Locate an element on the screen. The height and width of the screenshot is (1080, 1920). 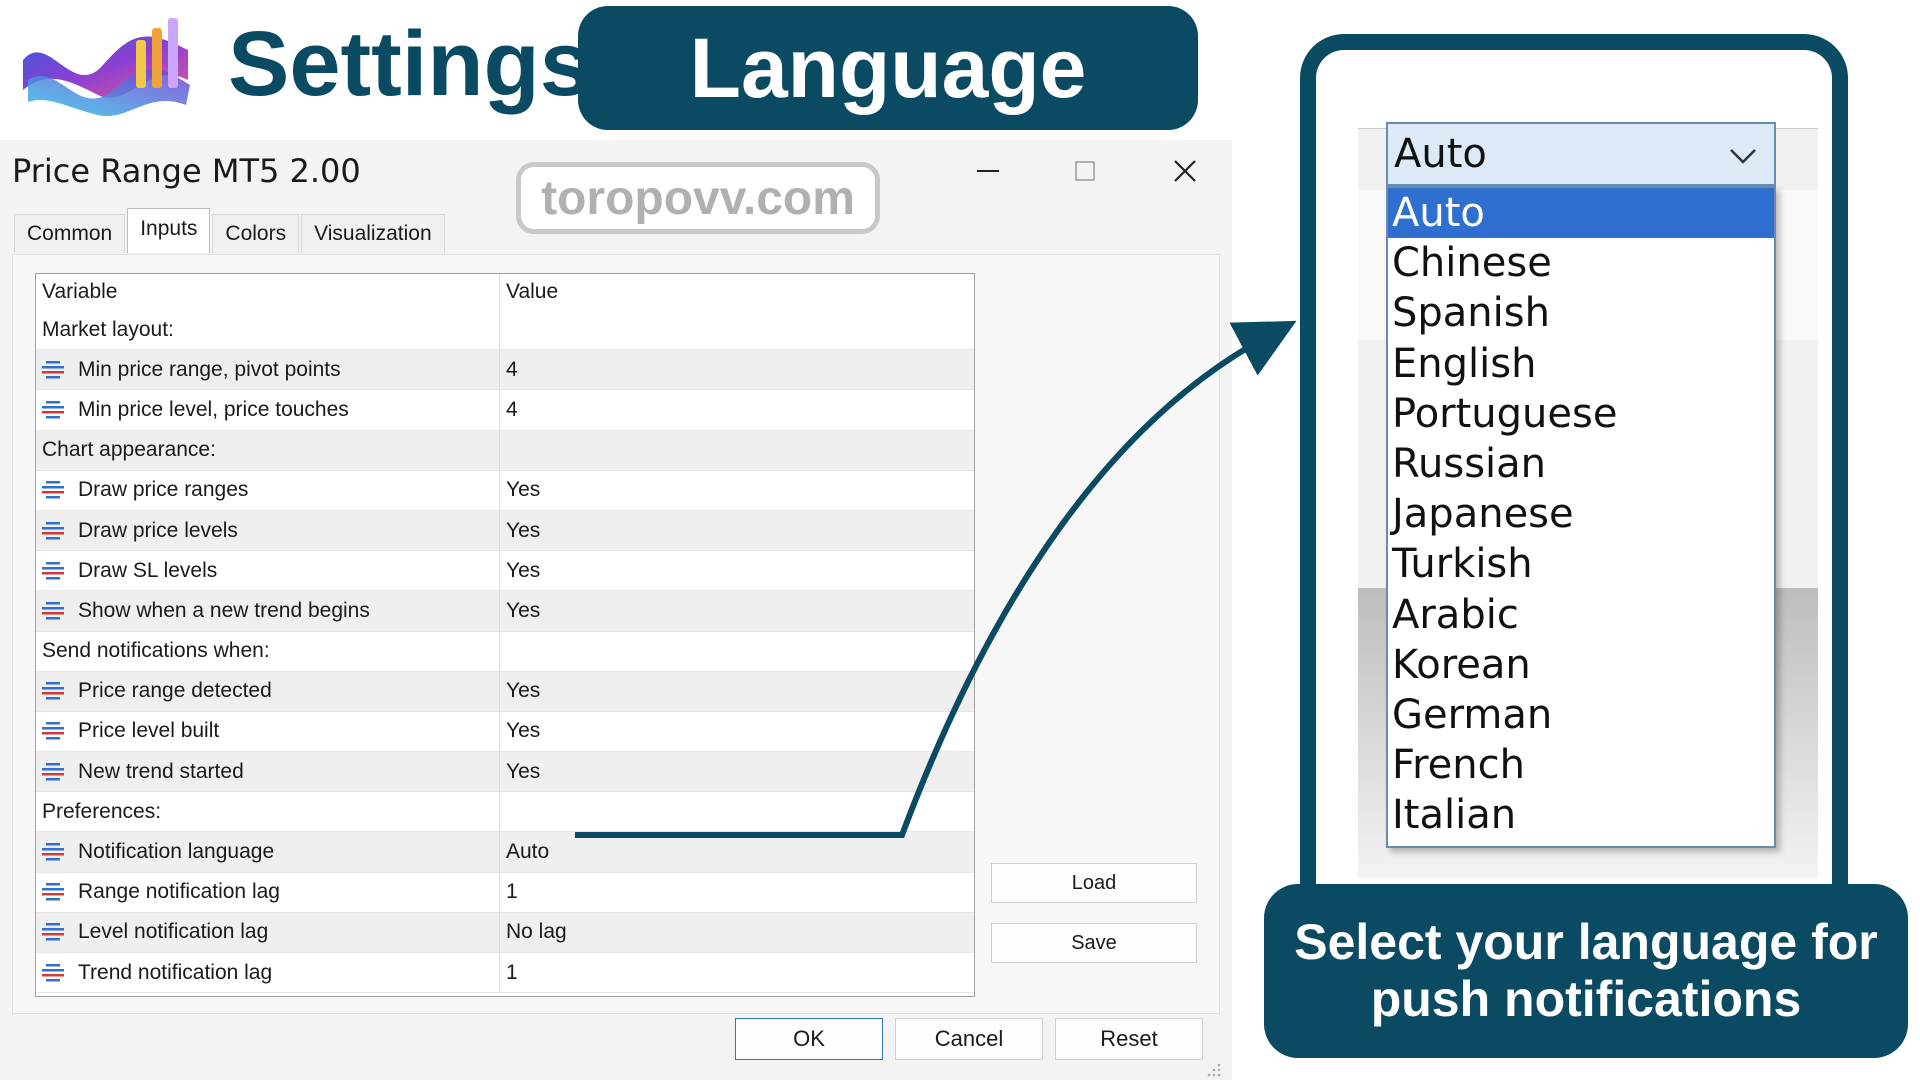
table-row: Draw price ranges Yes is located at coordinates (505, 490).